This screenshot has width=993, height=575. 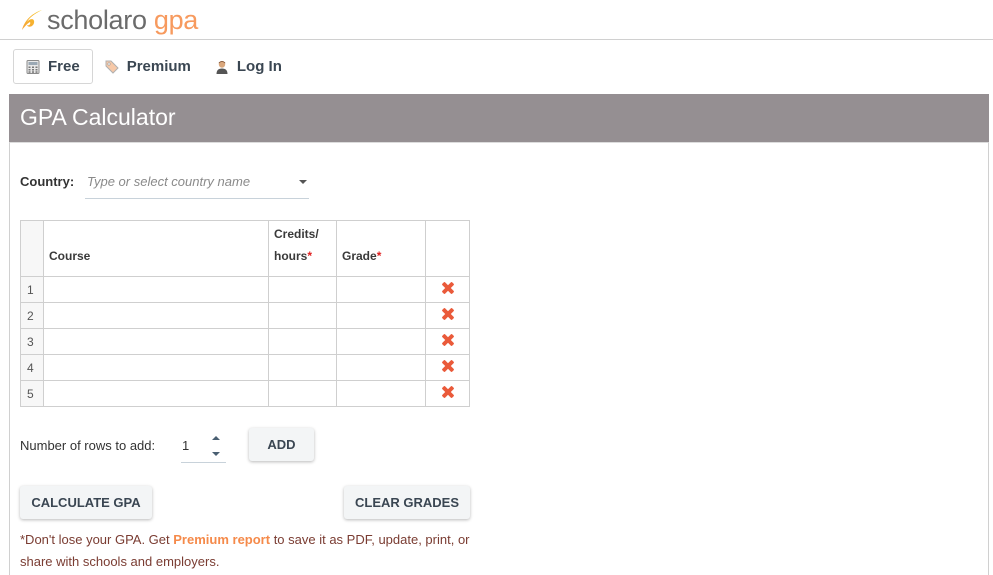 I want to click on panel-header: GPA Calculator, so click(x=499, y=118).